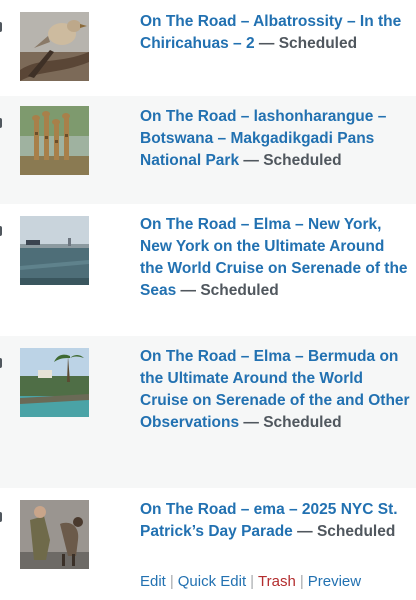 The height and width of the screenshot is (600, 416). I want to click on harbor-photo-icon, so click(54, 250).